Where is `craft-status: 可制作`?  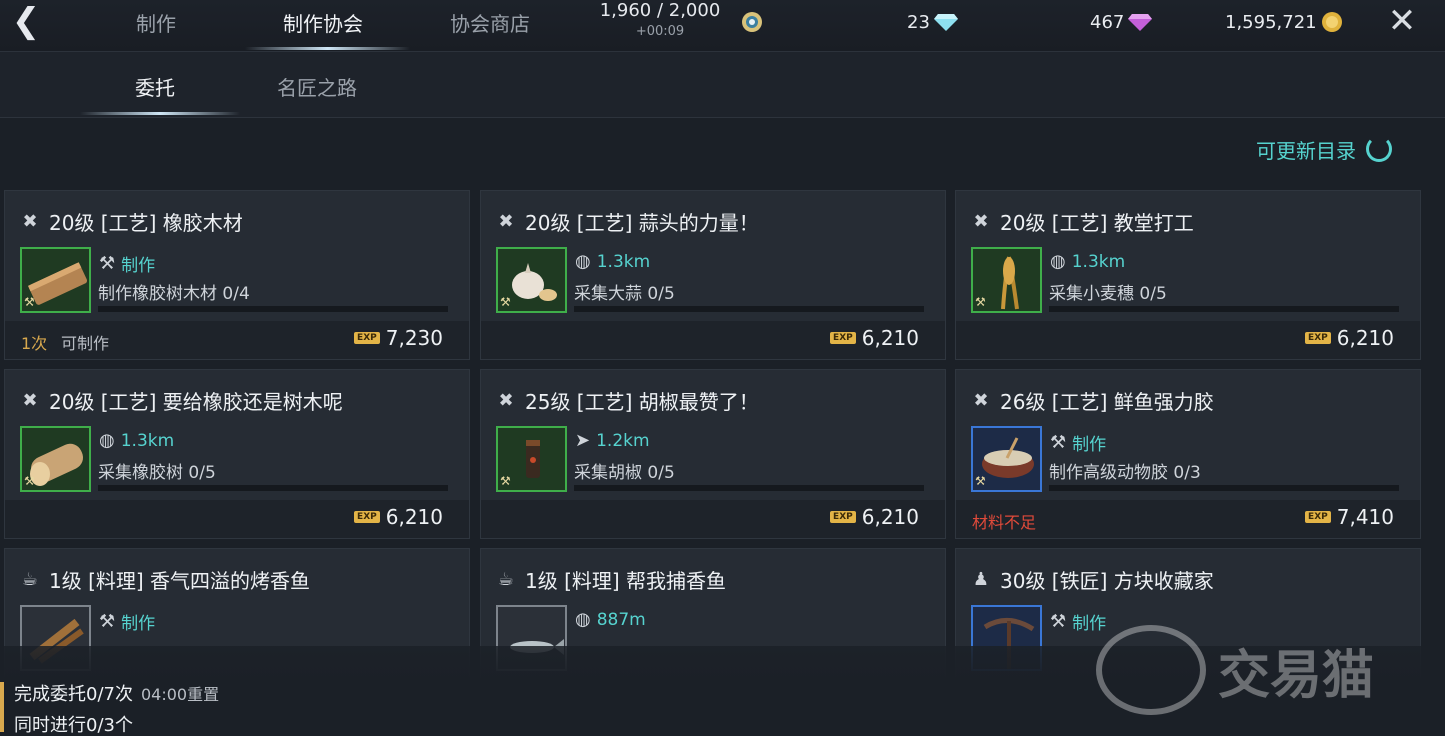 craft-status: 可制作 is located at coordinates (85, 343).